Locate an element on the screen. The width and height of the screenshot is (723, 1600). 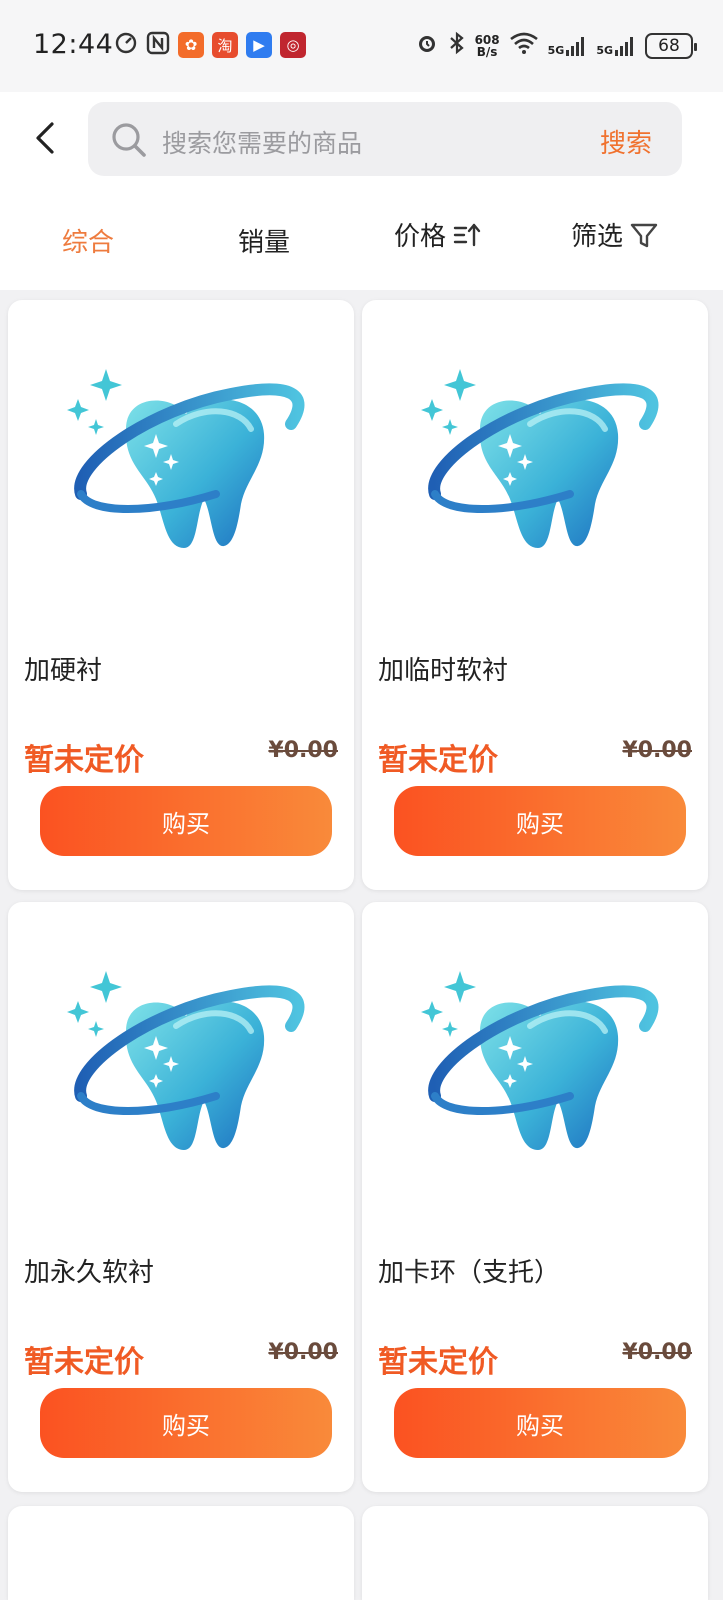
battery-level: 68 is located at coordinates (669, 45).